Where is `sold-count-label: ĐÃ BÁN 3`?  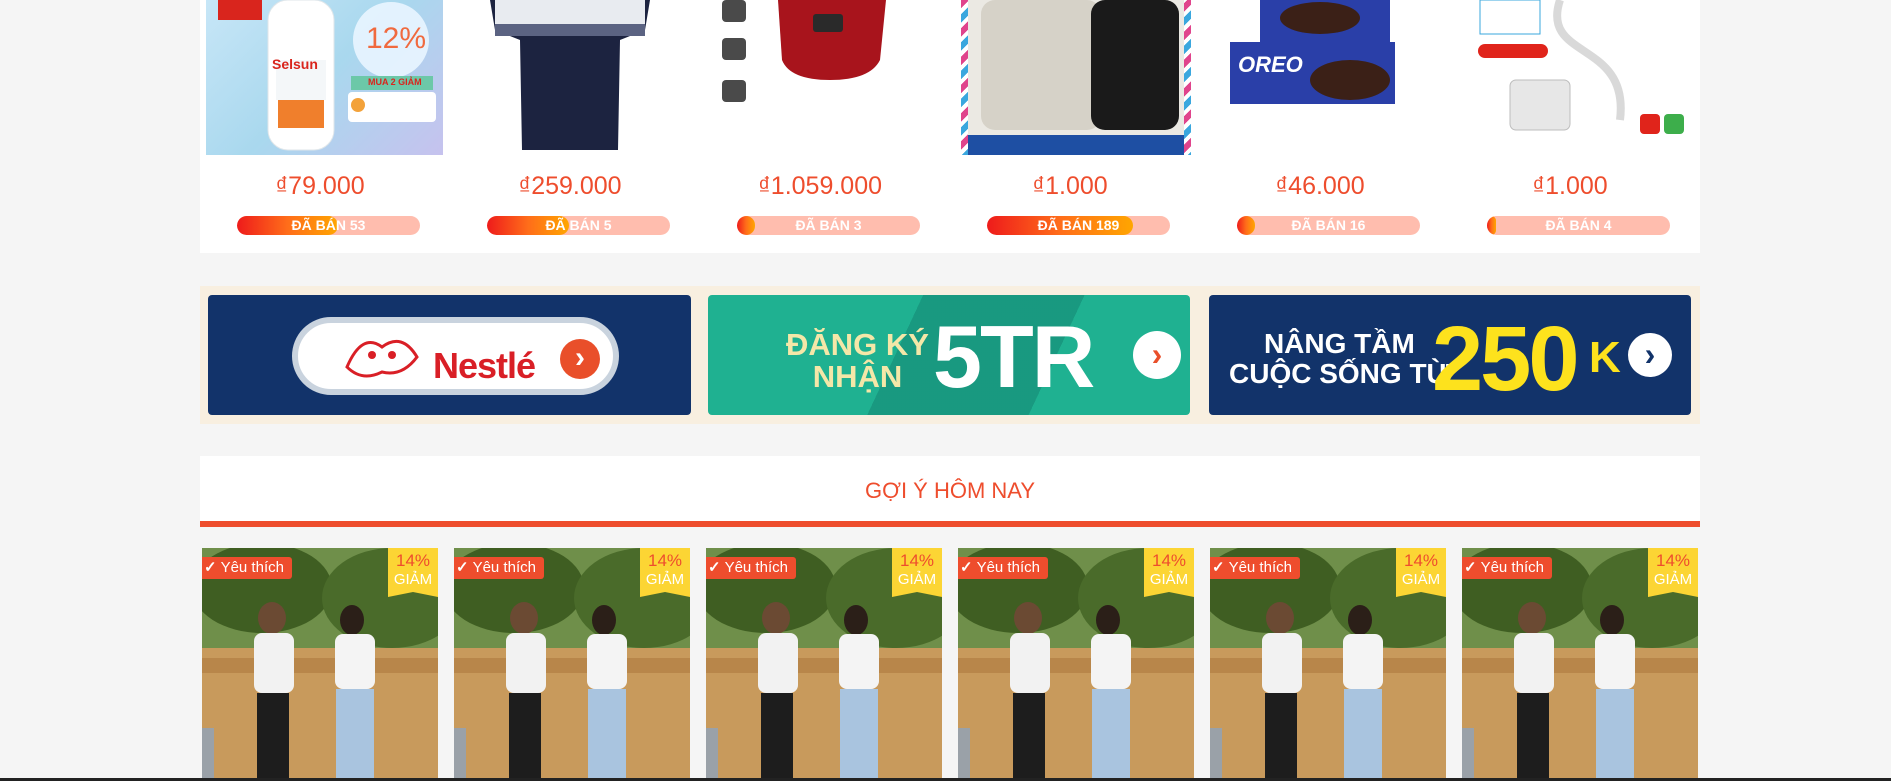 sold-count-label: ĐÃ BÁN 3 is located at coordinates (828, 225).